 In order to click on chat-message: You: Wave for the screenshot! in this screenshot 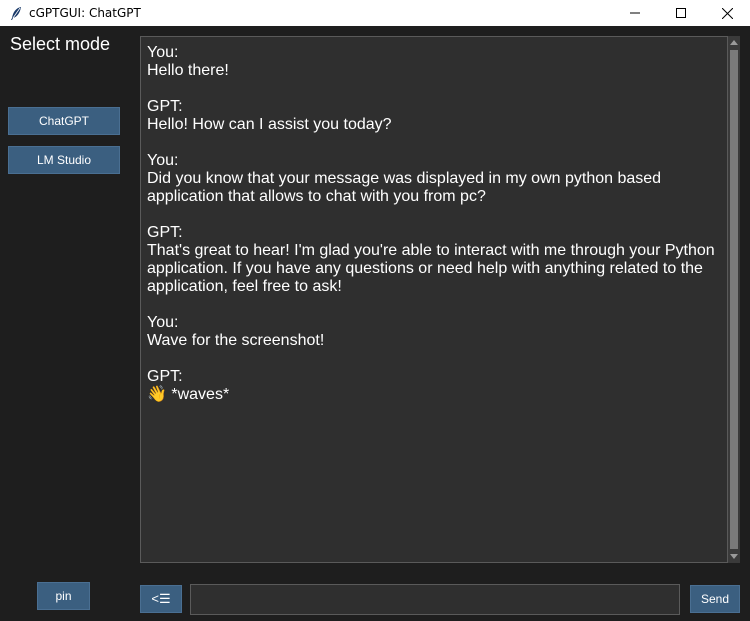, I will do `click(434, 332)`.